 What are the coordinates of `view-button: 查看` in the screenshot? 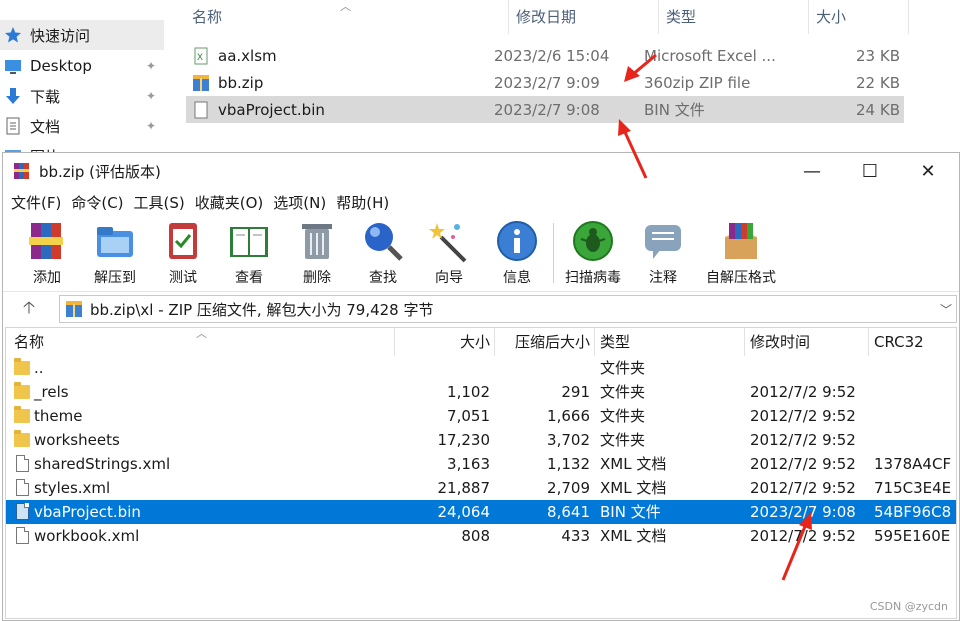 It's located at (249, 253).